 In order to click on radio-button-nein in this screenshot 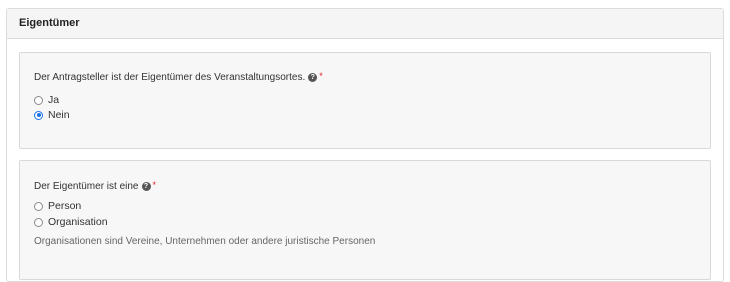, I will do `click(38, 115)`.